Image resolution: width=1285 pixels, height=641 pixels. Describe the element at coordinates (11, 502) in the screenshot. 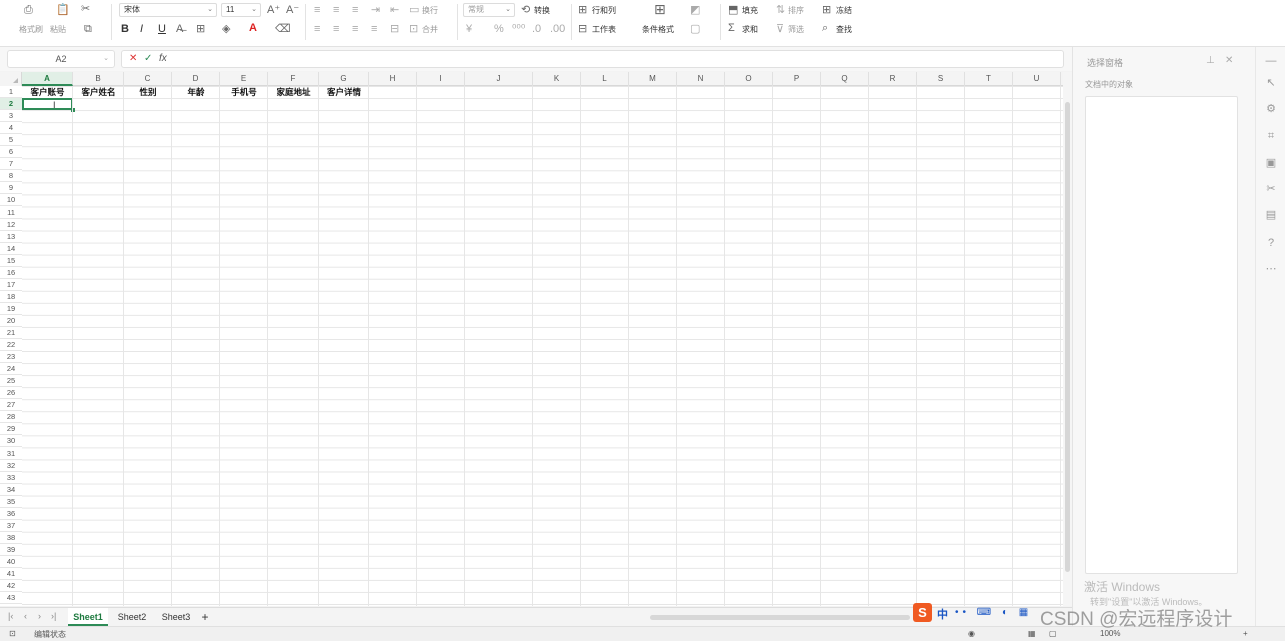

I see `row-header: 35` at that location.